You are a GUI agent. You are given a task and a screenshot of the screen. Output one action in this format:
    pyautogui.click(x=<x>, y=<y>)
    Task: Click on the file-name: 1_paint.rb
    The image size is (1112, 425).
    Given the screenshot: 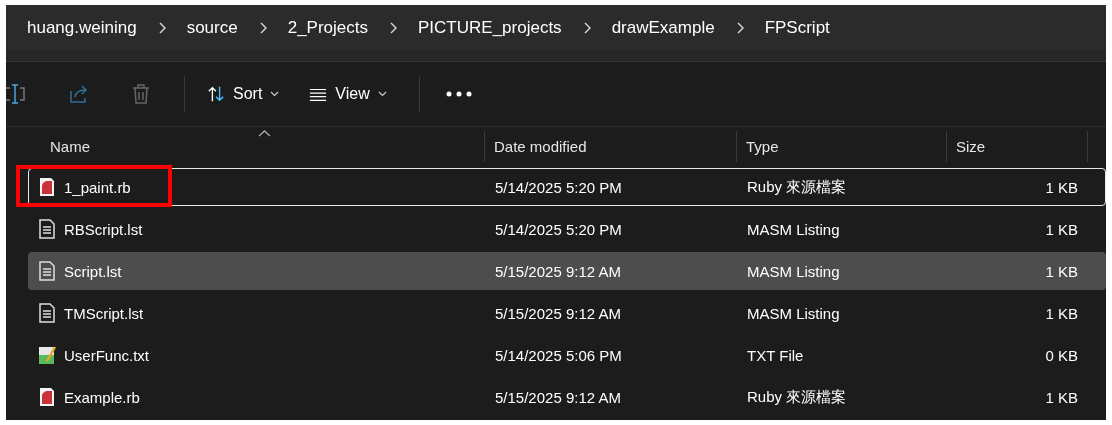 What is the action you would take?
    pyautogui.click(x=97, y=187)
    